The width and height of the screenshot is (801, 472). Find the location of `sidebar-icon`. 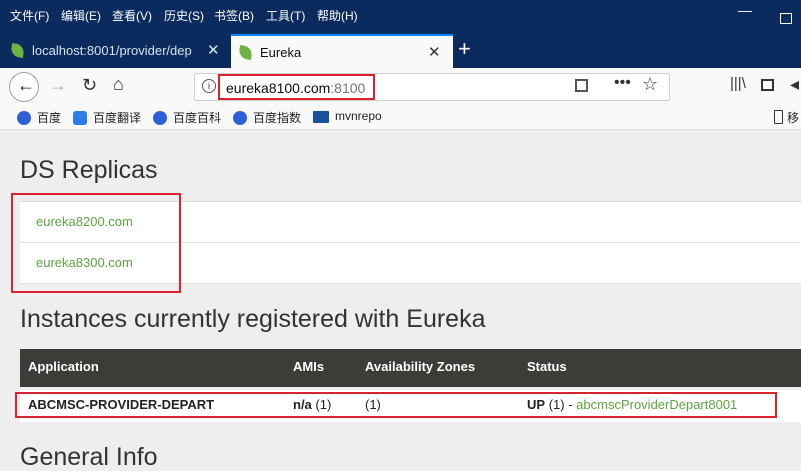

sidebar-icon is located at coordinates (767, 85).